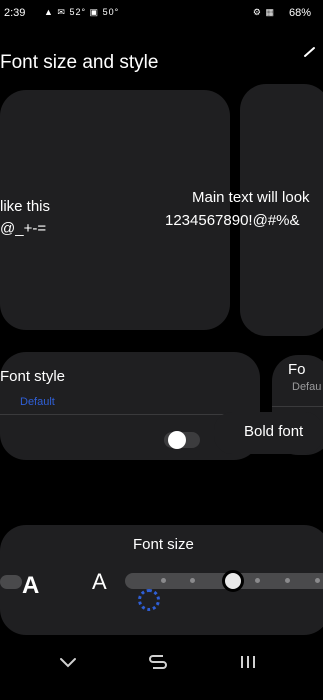 This screenshot has width=323, height=700. Describe the element at coordinates (33, 376) in the screenshot. I see `font-style-label: Font style` at that location.